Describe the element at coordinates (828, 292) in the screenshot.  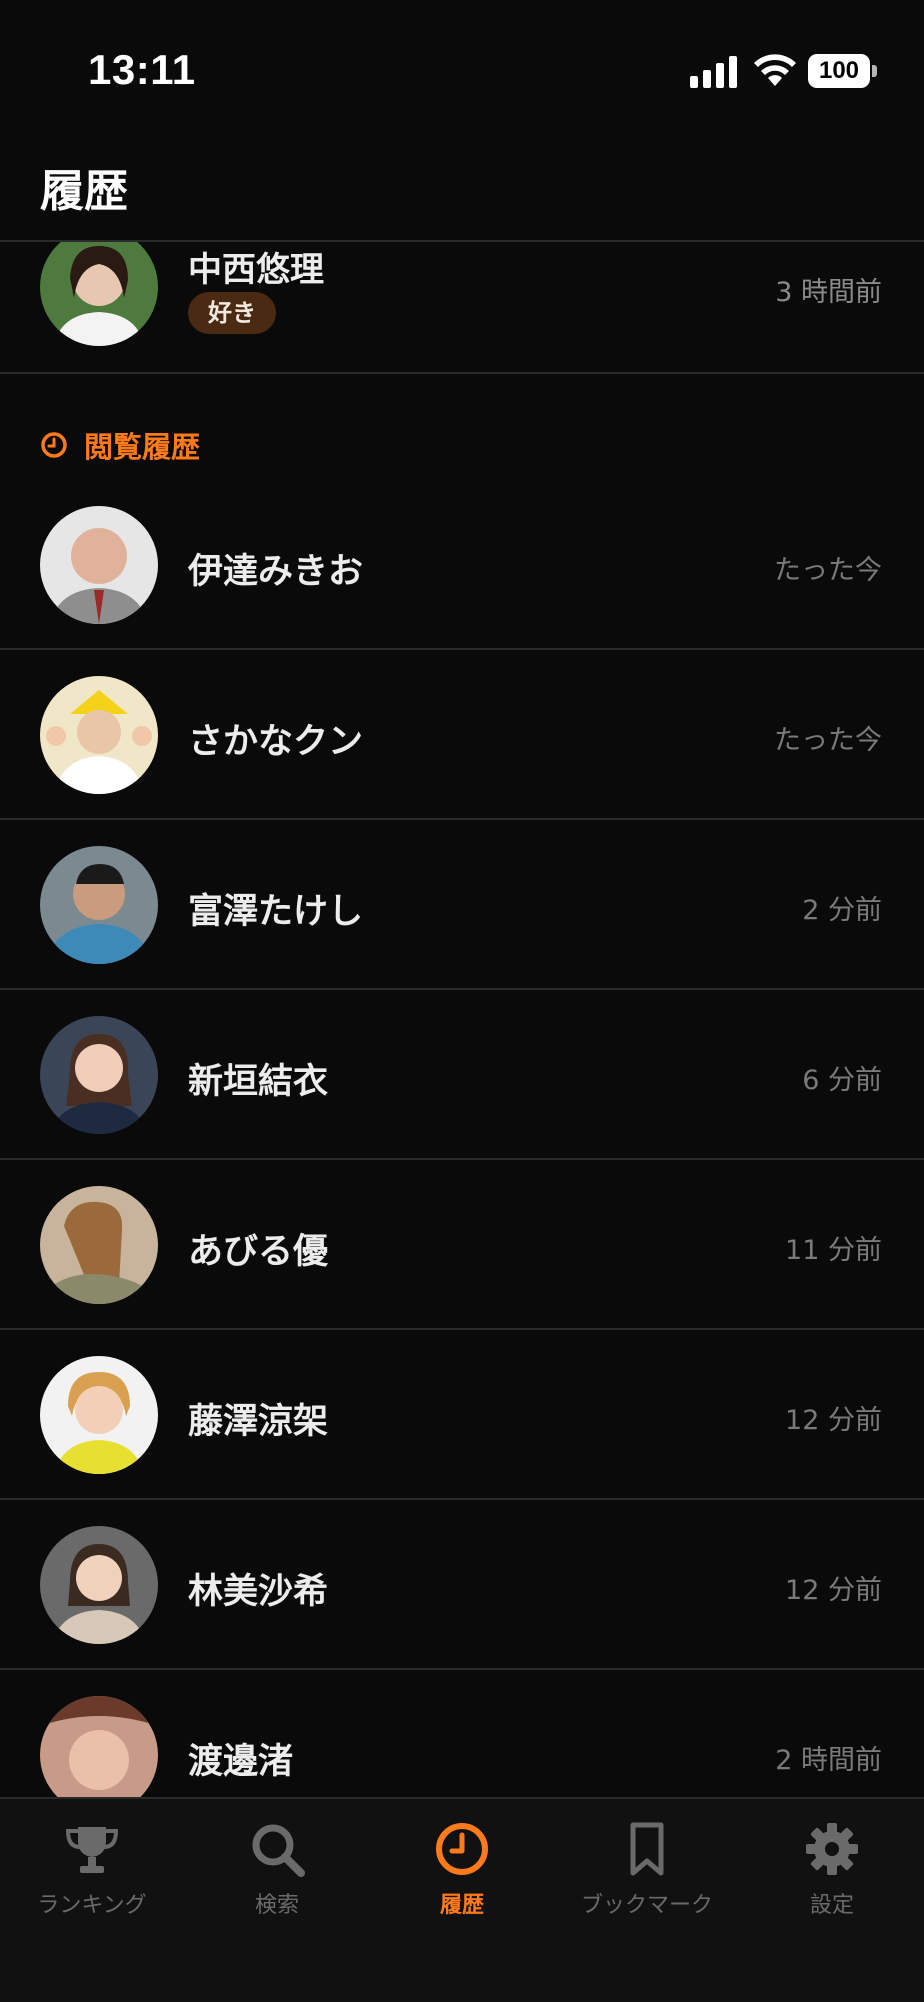
I see `favorite-time: 3 時間前` at that location.